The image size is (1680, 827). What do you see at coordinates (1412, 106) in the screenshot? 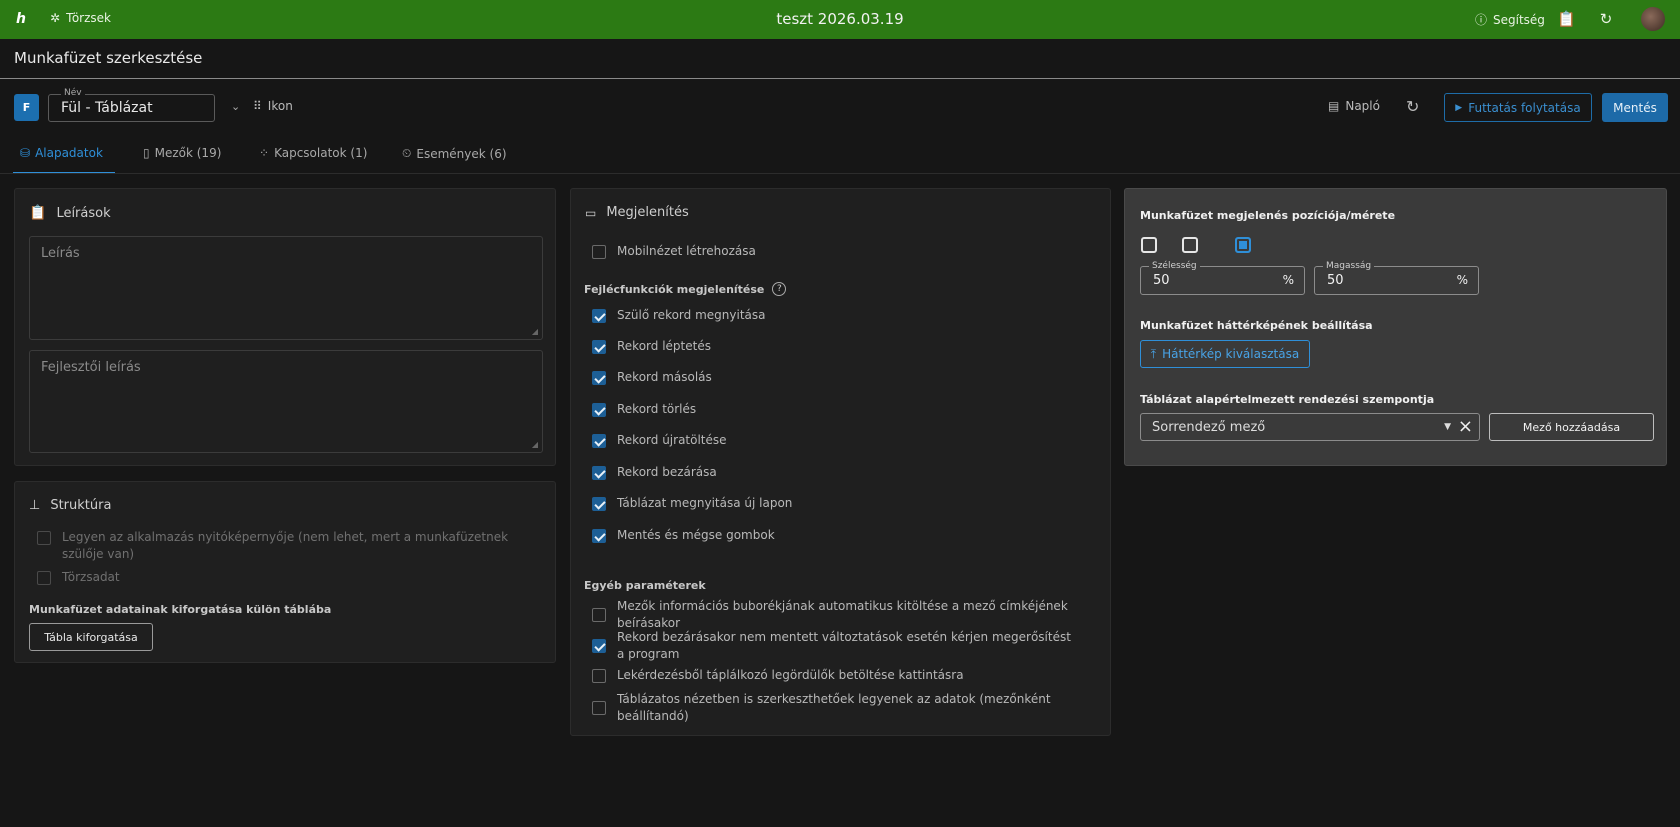
I see `refresh-icon: ↻` at bounding box center [1412, 106].